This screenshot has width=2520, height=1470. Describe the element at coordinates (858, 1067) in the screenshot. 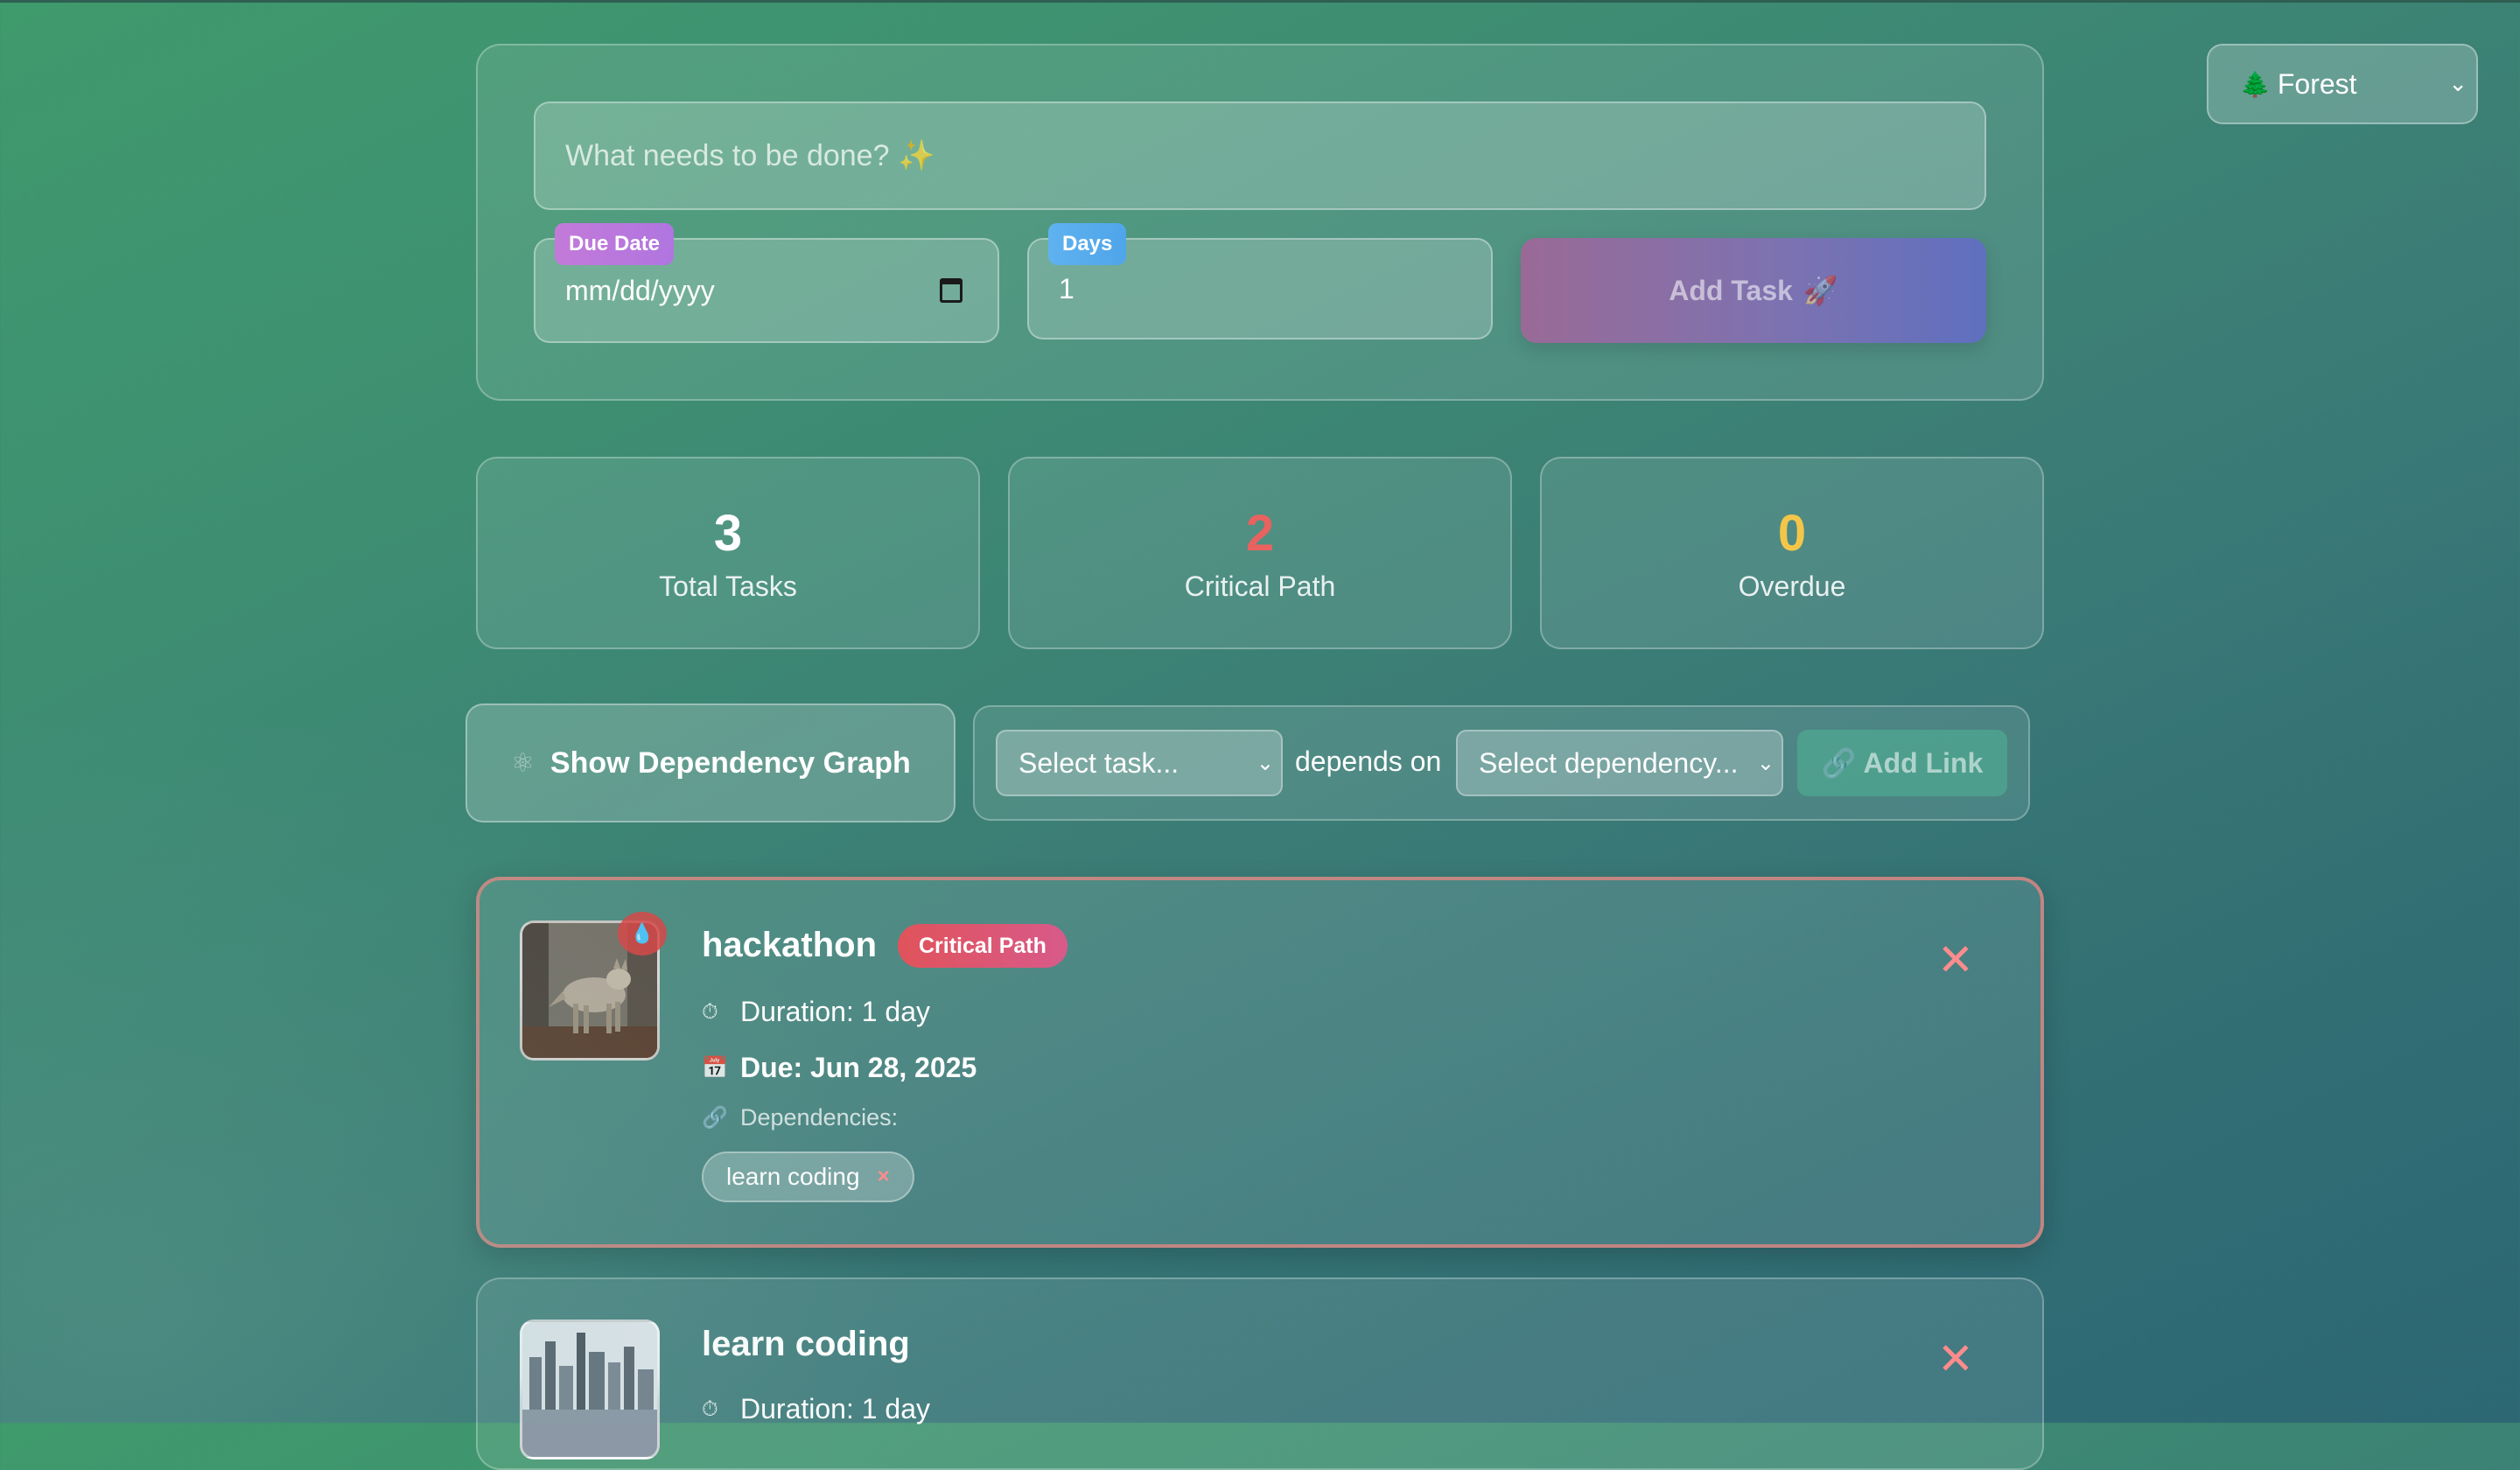

I see `task-due-text: Due: Jun 28, 2025` at that location.